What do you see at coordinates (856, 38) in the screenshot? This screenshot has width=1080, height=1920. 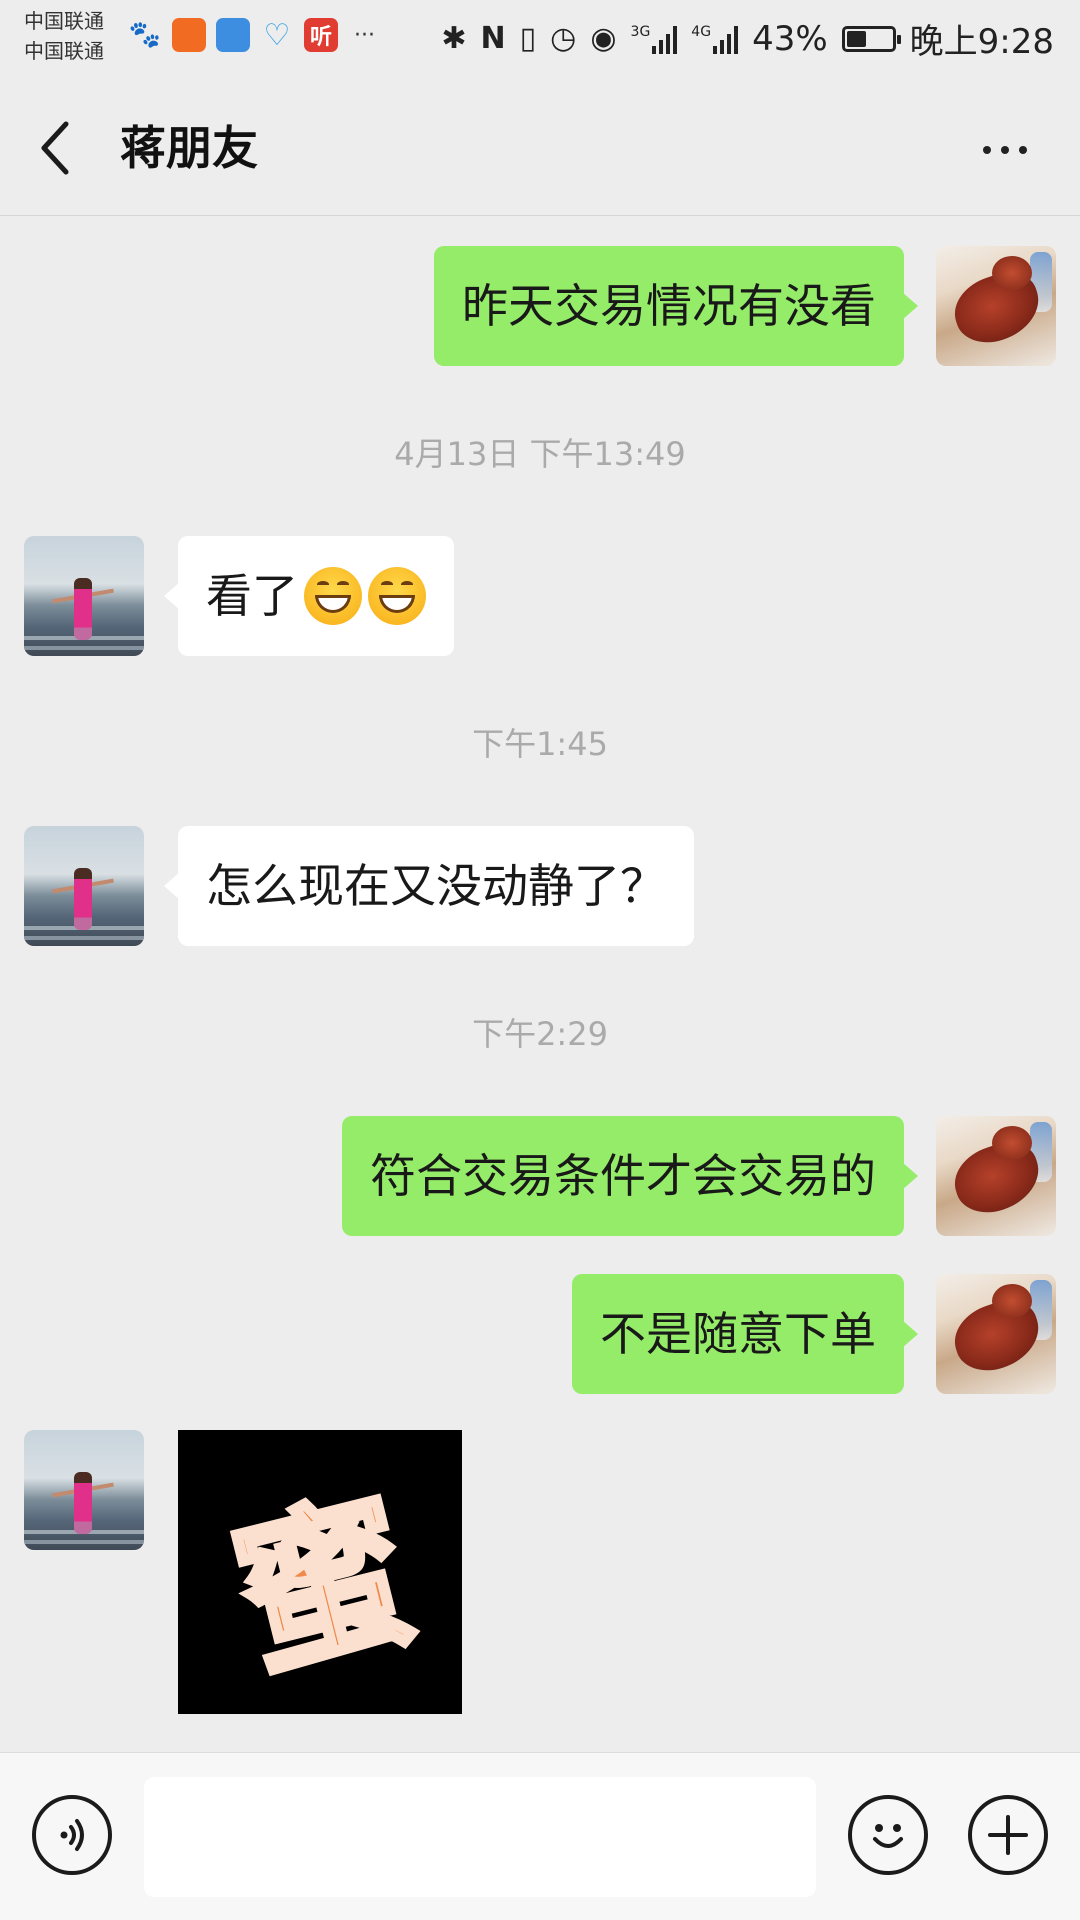 I see `battery-fill` at bounding box center [856, 38].